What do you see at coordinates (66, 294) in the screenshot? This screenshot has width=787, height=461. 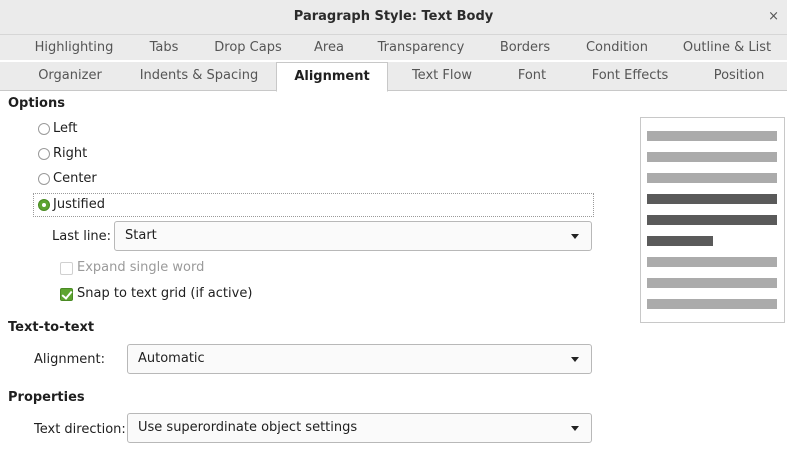 I see `snap-to-grid-box` at bounding box center [66, 294].